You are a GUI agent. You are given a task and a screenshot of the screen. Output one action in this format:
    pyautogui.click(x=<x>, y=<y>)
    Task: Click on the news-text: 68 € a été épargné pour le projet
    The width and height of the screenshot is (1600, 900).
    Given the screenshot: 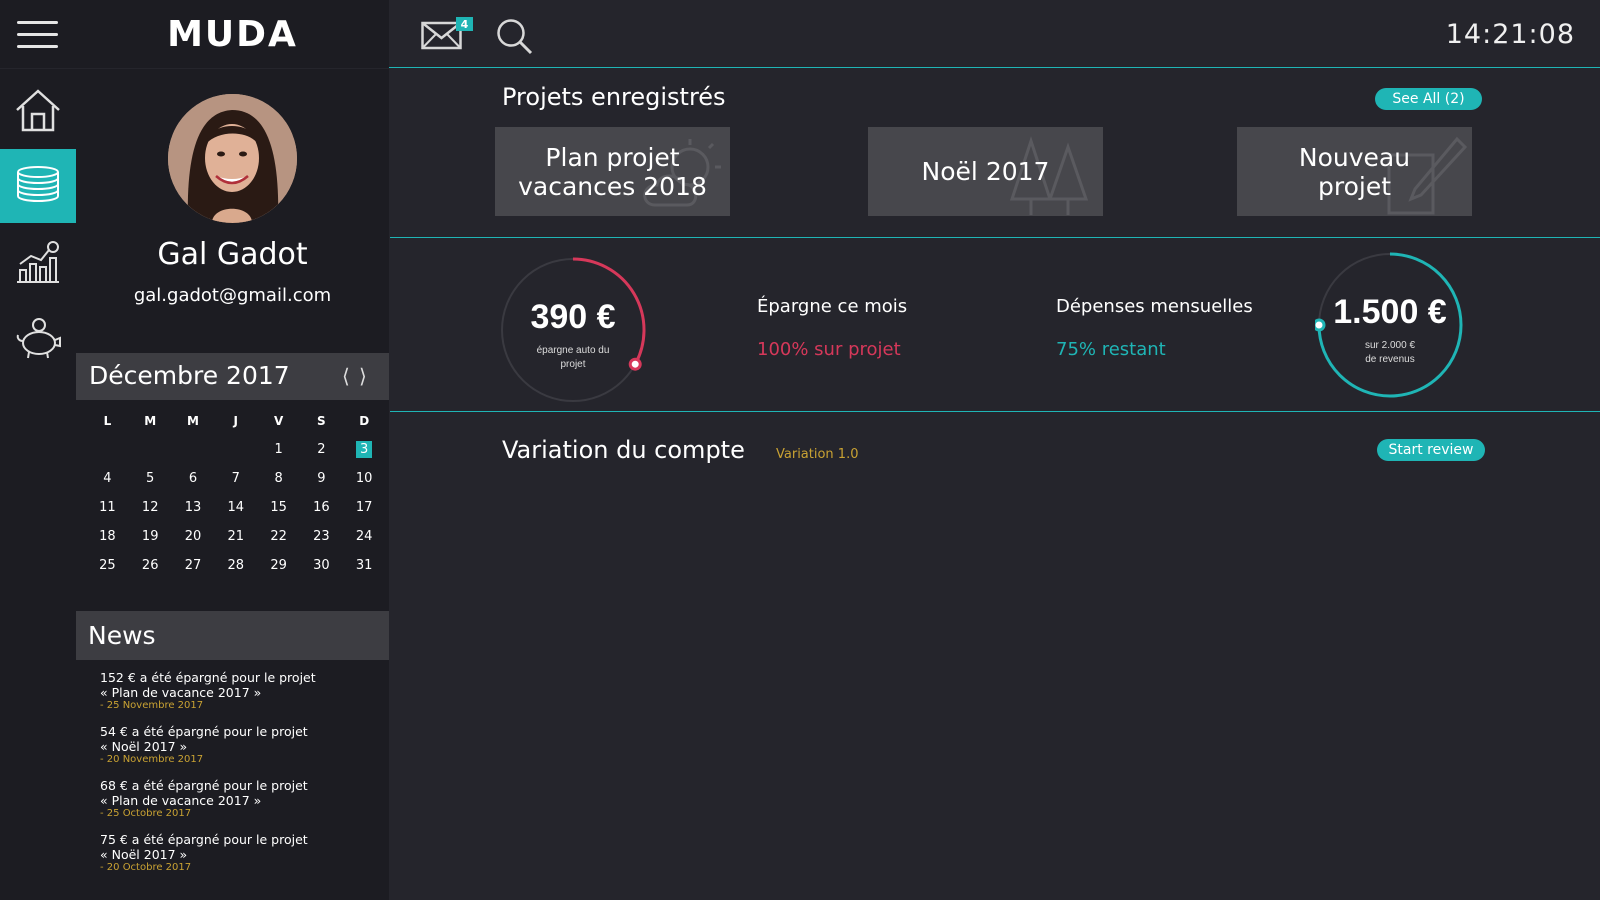 What is the action you would take?
    pyautogui.click(x=204, y=785)
    